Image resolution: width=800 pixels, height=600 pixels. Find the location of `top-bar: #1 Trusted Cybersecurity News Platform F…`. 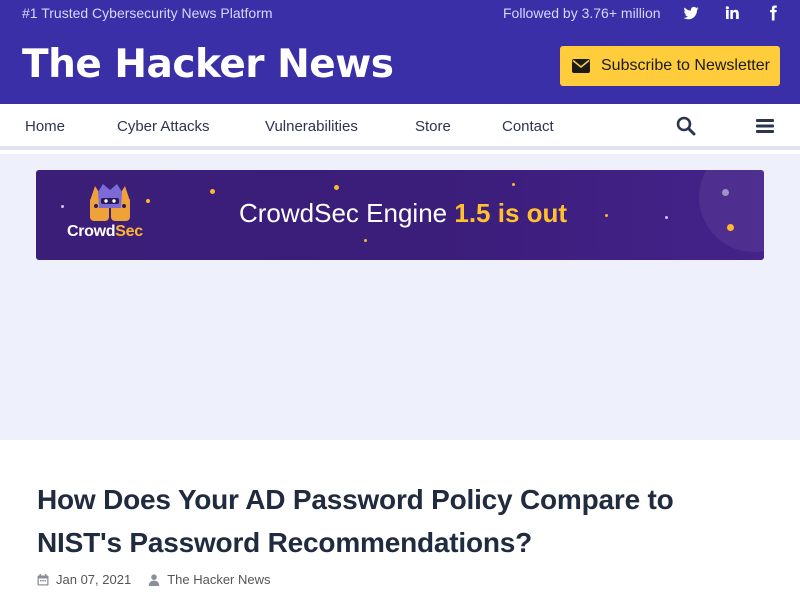

top-bar: #1 Trusted Cybersecurity News Platform F… is located at coordinates (400, 13).